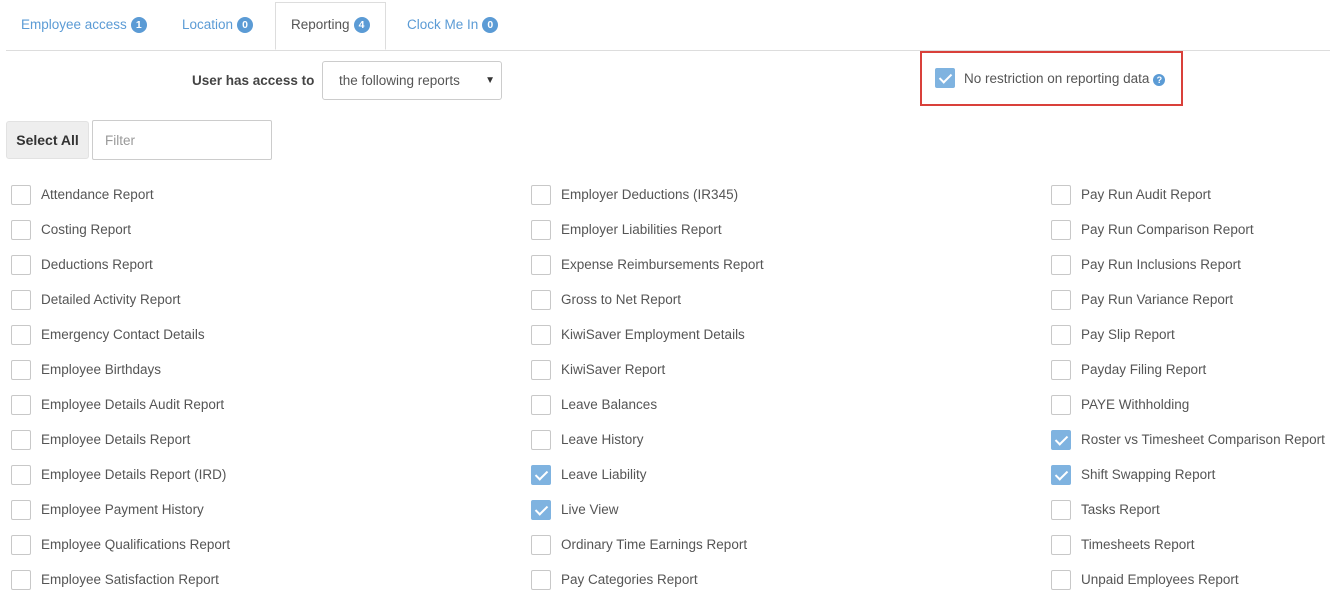  Describe the element at coordinates (604, 474) in the screenshot. I see `report-label: Leave Liability` at that location.